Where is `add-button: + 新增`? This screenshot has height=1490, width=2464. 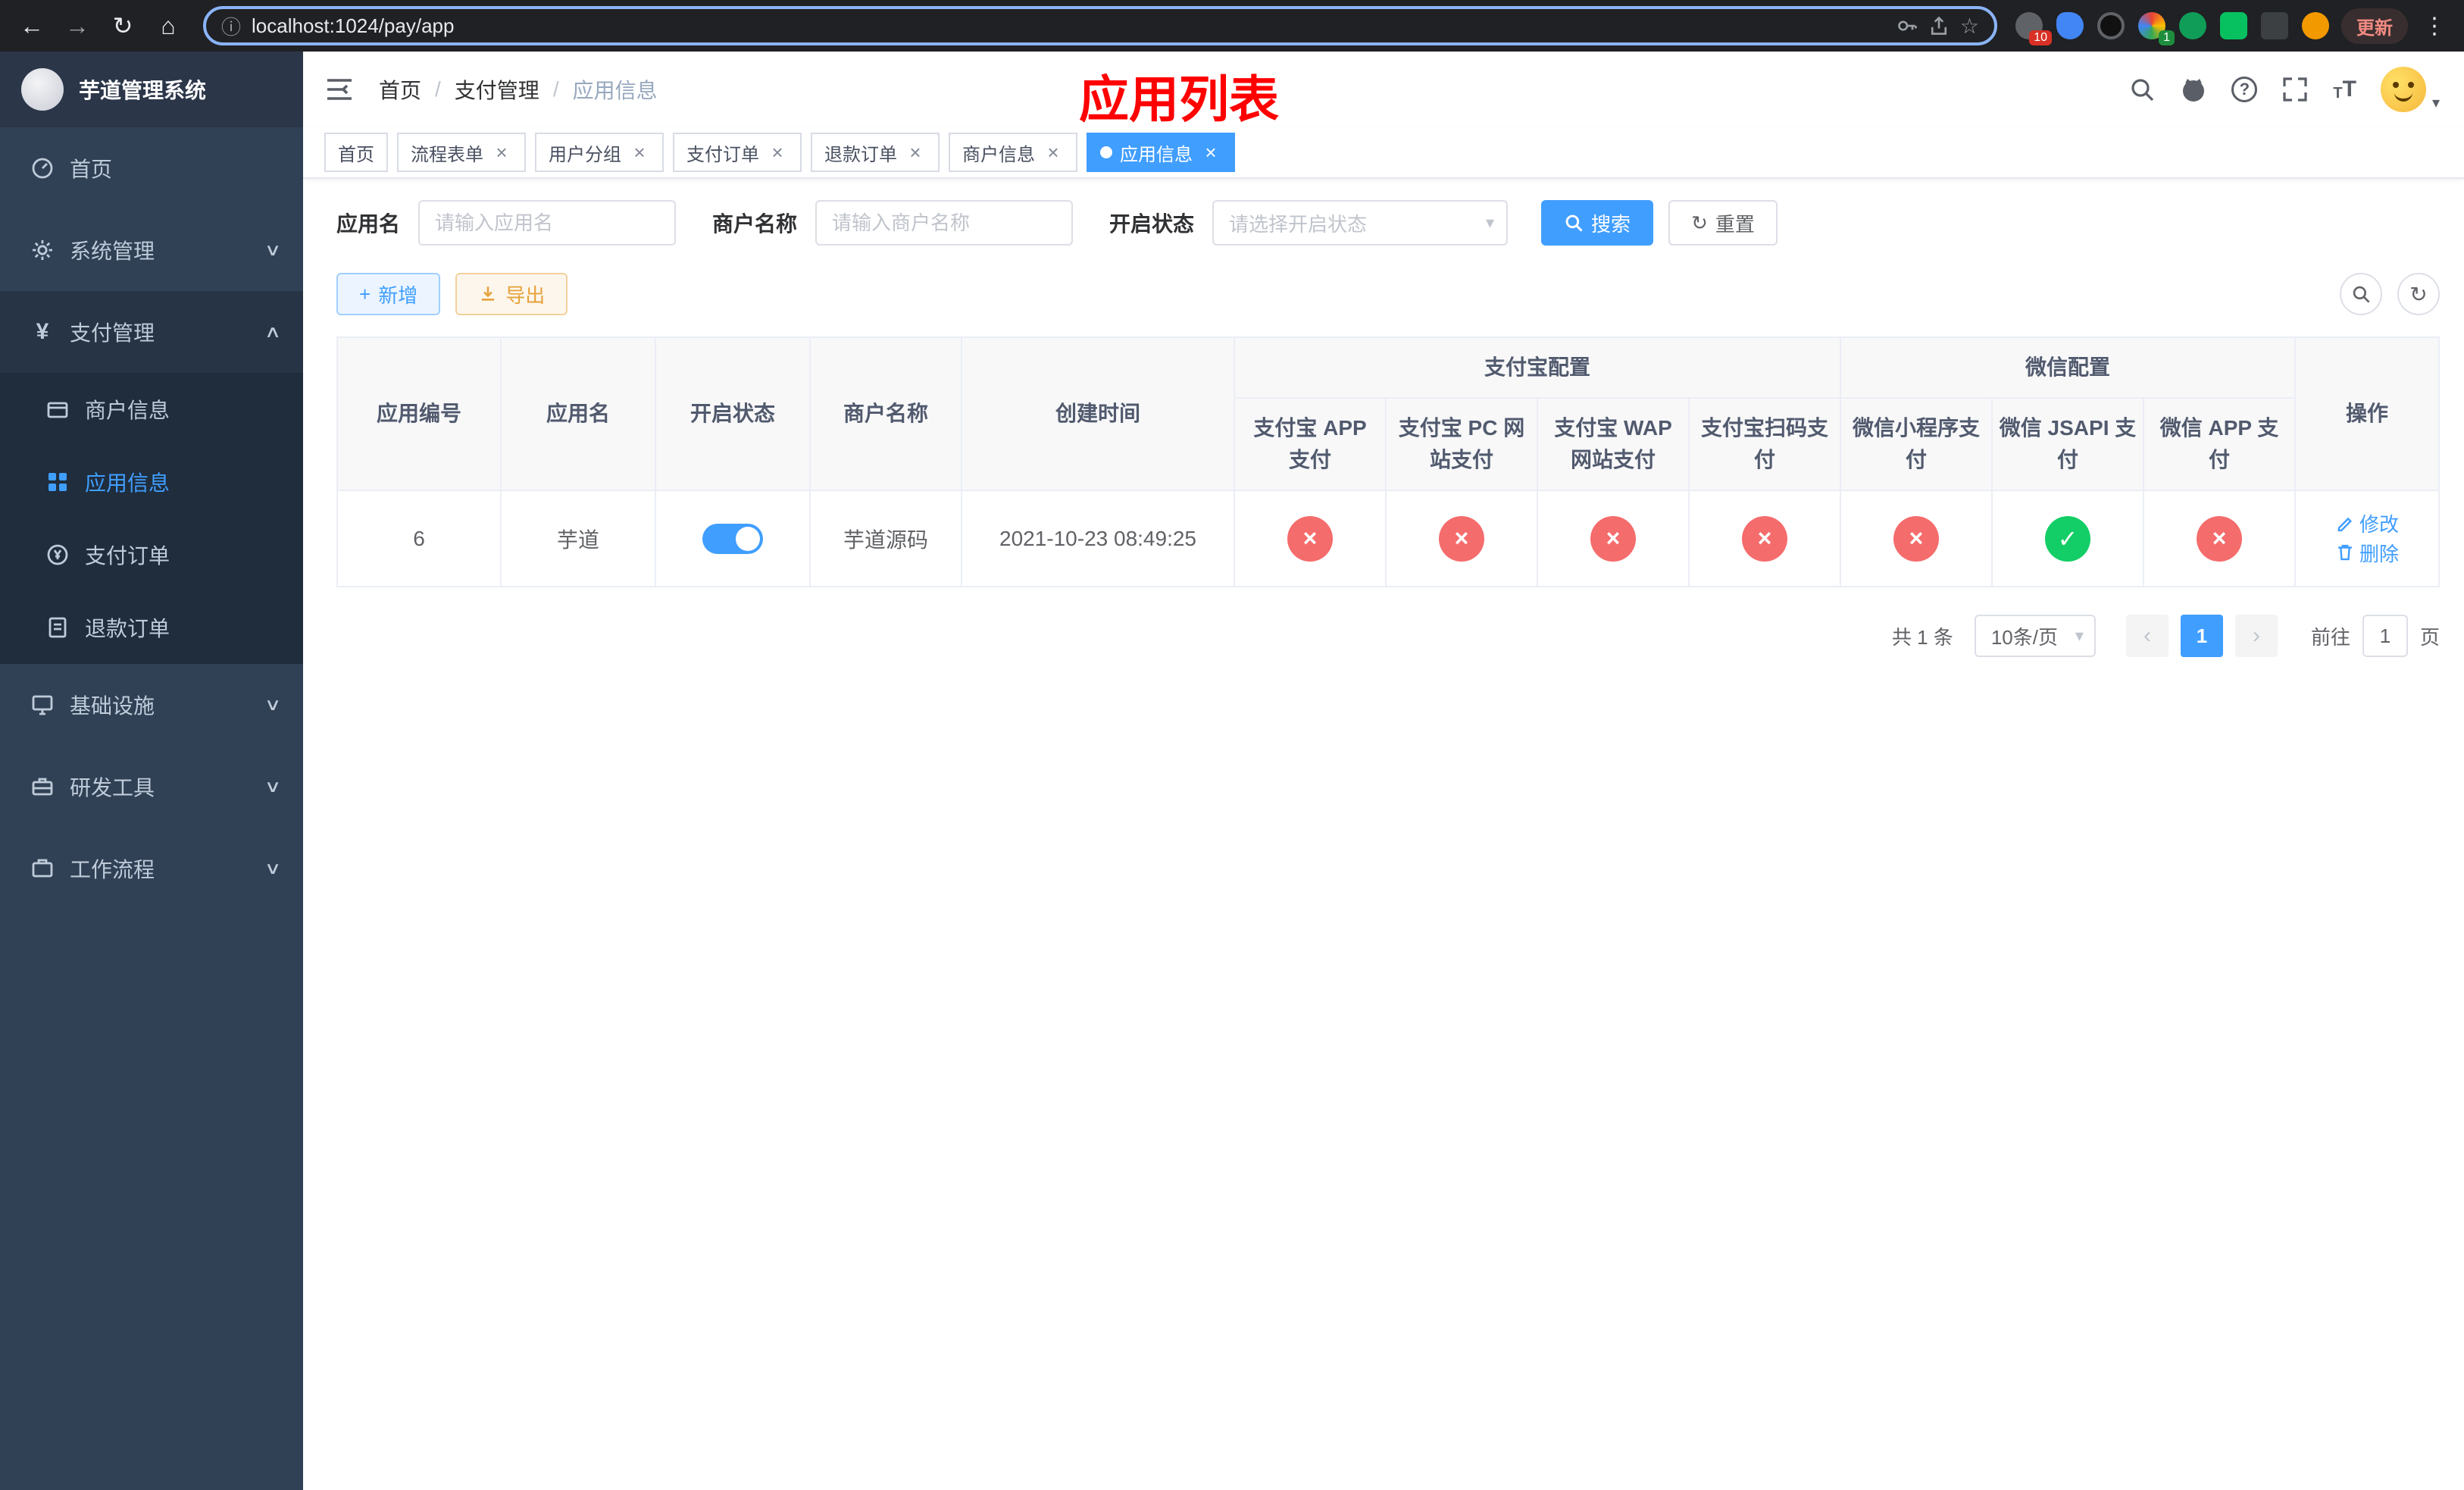 add-button: + 新增 is located at coordinates (388, 294).